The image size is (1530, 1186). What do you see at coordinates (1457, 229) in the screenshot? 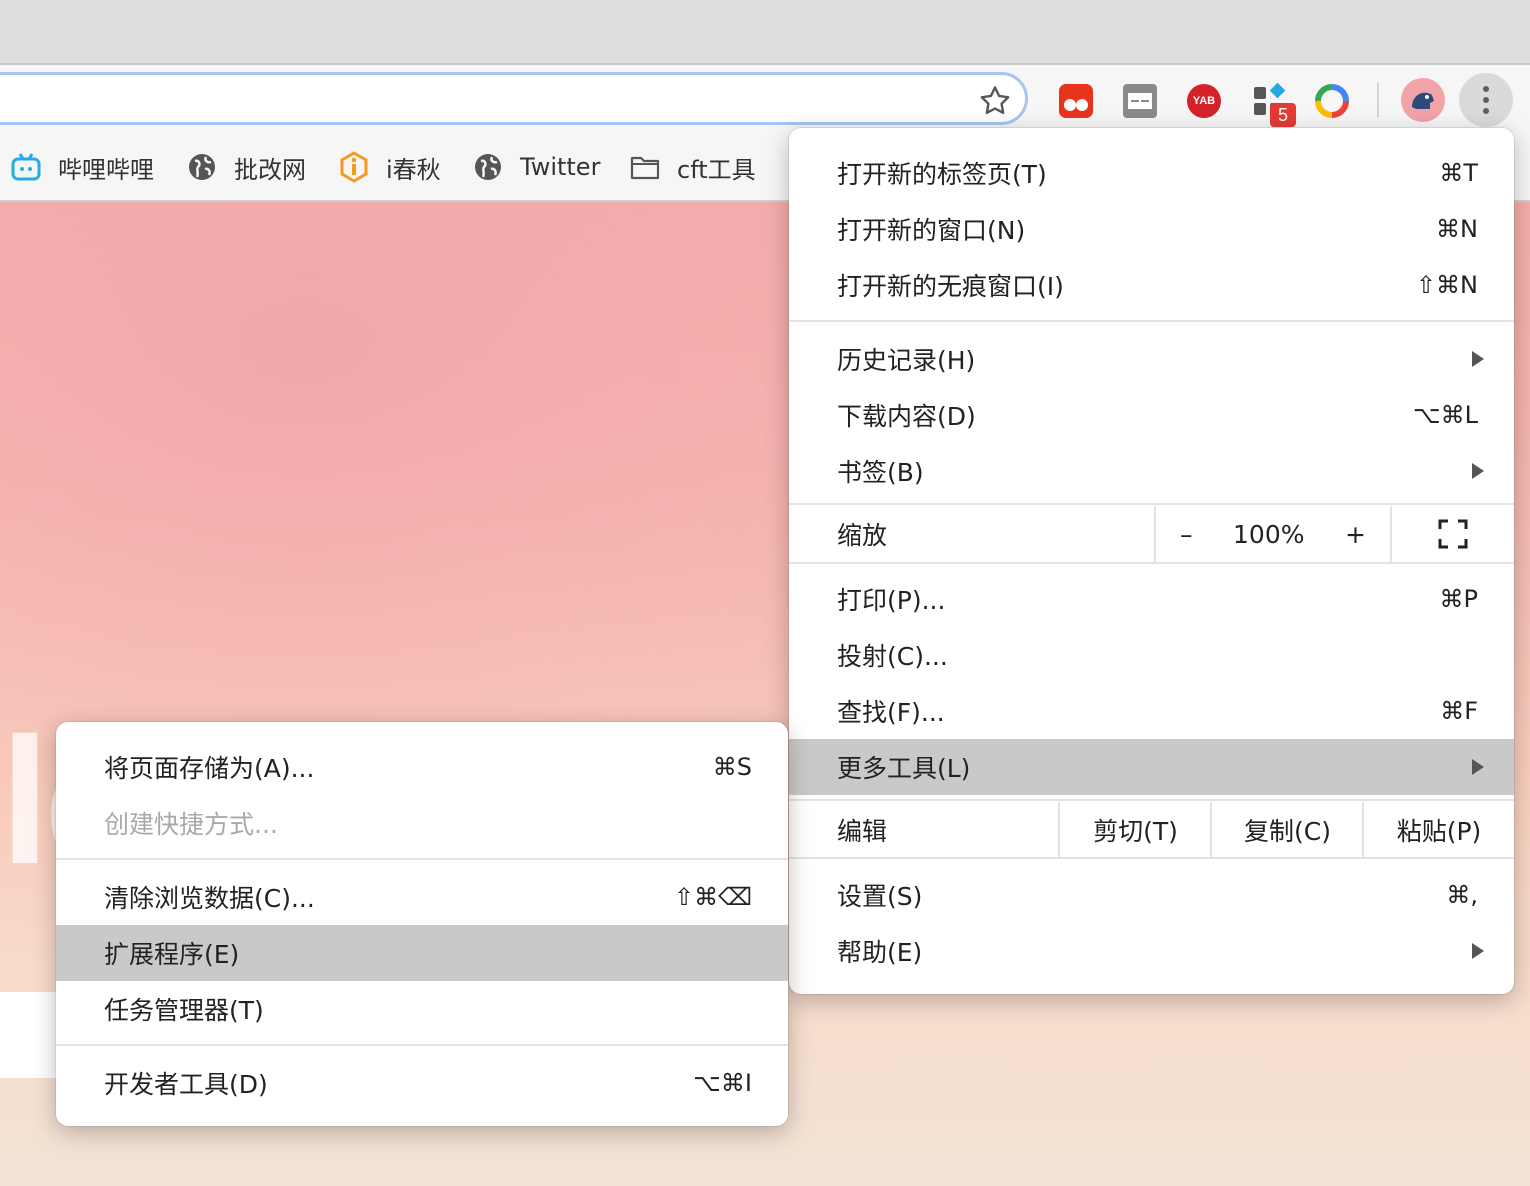
I see `menu-item-shortcut: ⌘N` at bounding box center [1457, 229].